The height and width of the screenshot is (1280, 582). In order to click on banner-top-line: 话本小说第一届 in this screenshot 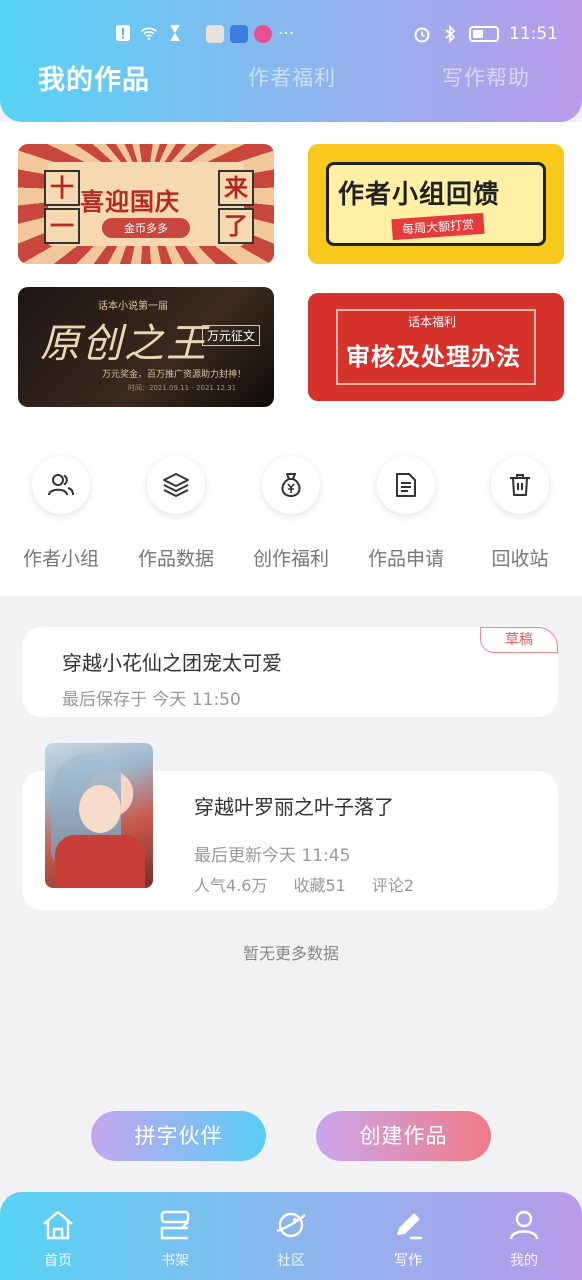, I will do `click(133, 306)`.